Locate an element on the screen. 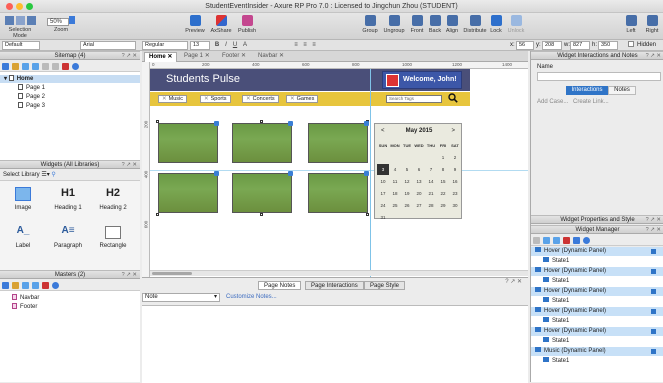 The image size is (663, 383). library-select: Select Library is located at coordinates (21, 175).